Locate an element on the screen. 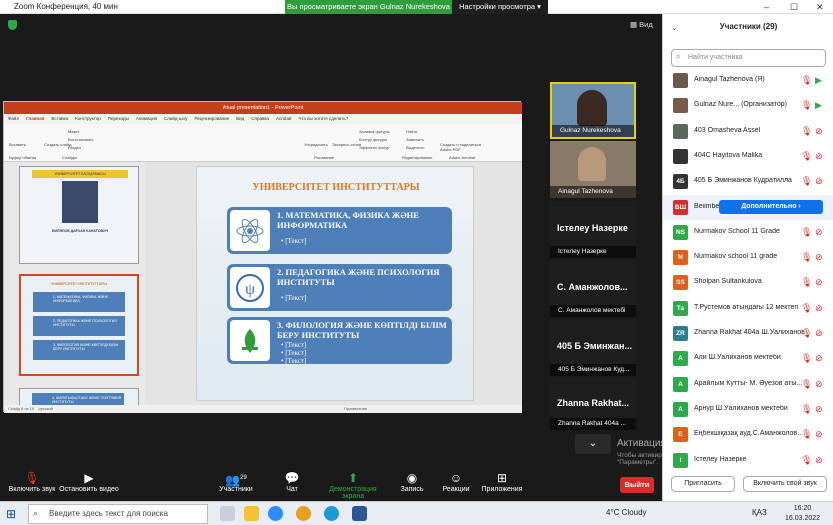  leave-button: Выйти is located at coordinates (637, 485).